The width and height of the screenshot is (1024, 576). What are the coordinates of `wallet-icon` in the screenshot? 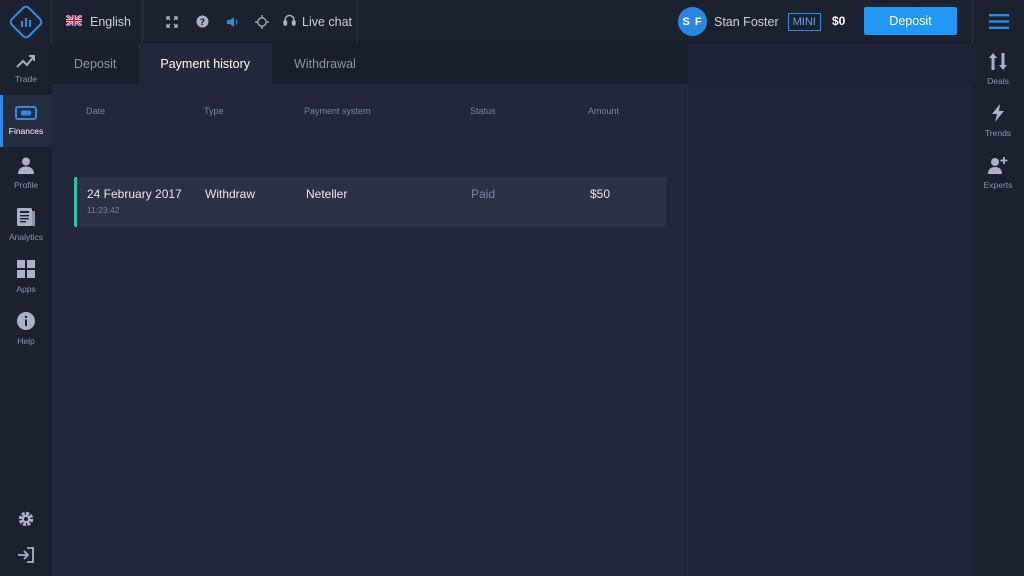 It's located at (26, 114).